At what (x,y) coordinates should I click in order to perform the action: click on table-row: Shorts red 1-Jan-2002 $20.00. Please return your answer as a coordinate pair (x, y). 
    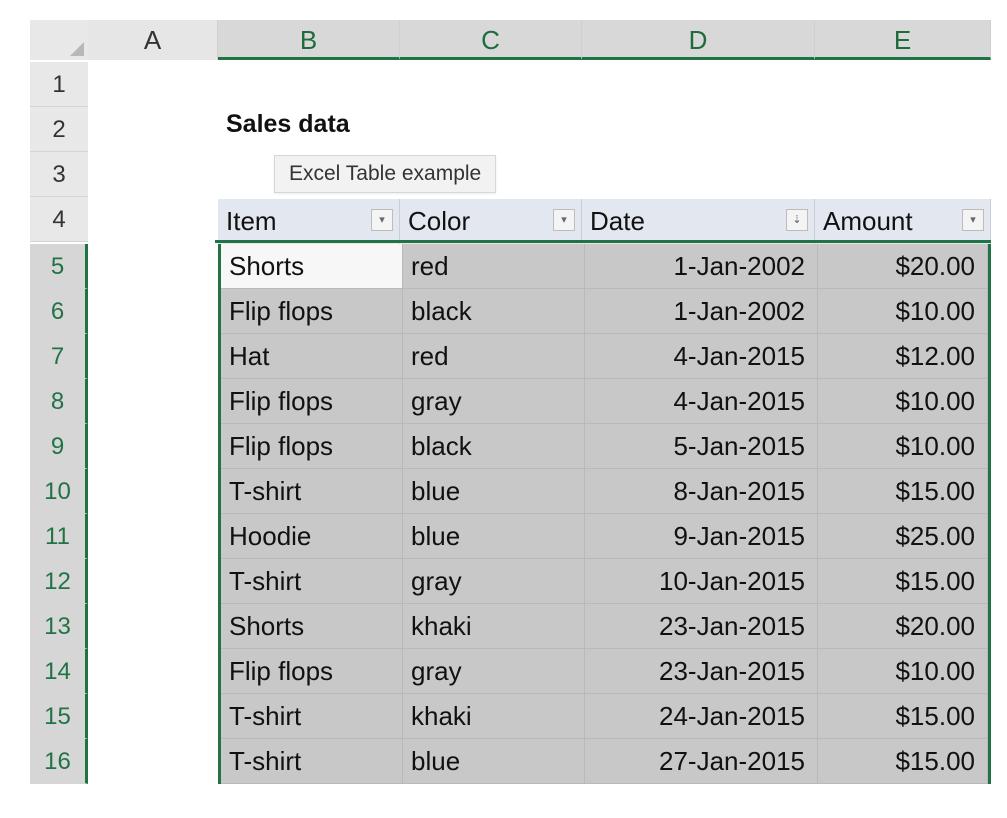
    Looking at the image, I should click on (604, 266).